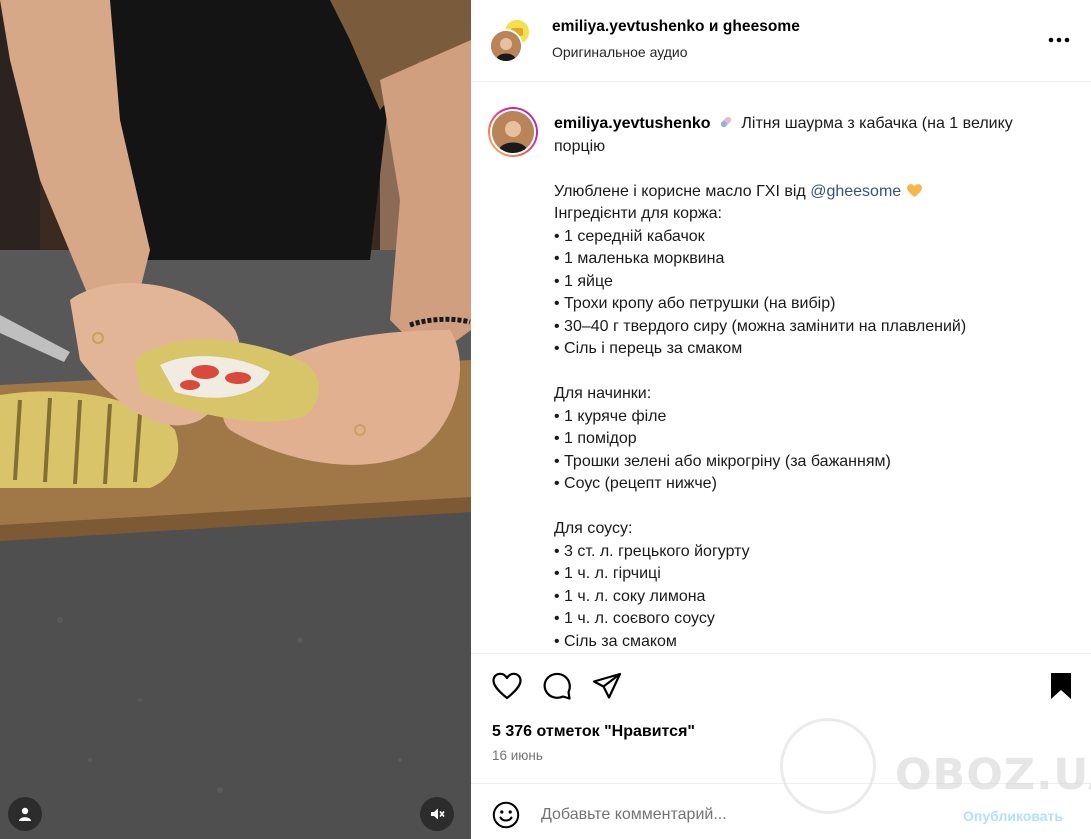 The image size is (1091, 839). I want to click on caption-line: • 1 ч. л. соєвого соусу, so click(634, 618).